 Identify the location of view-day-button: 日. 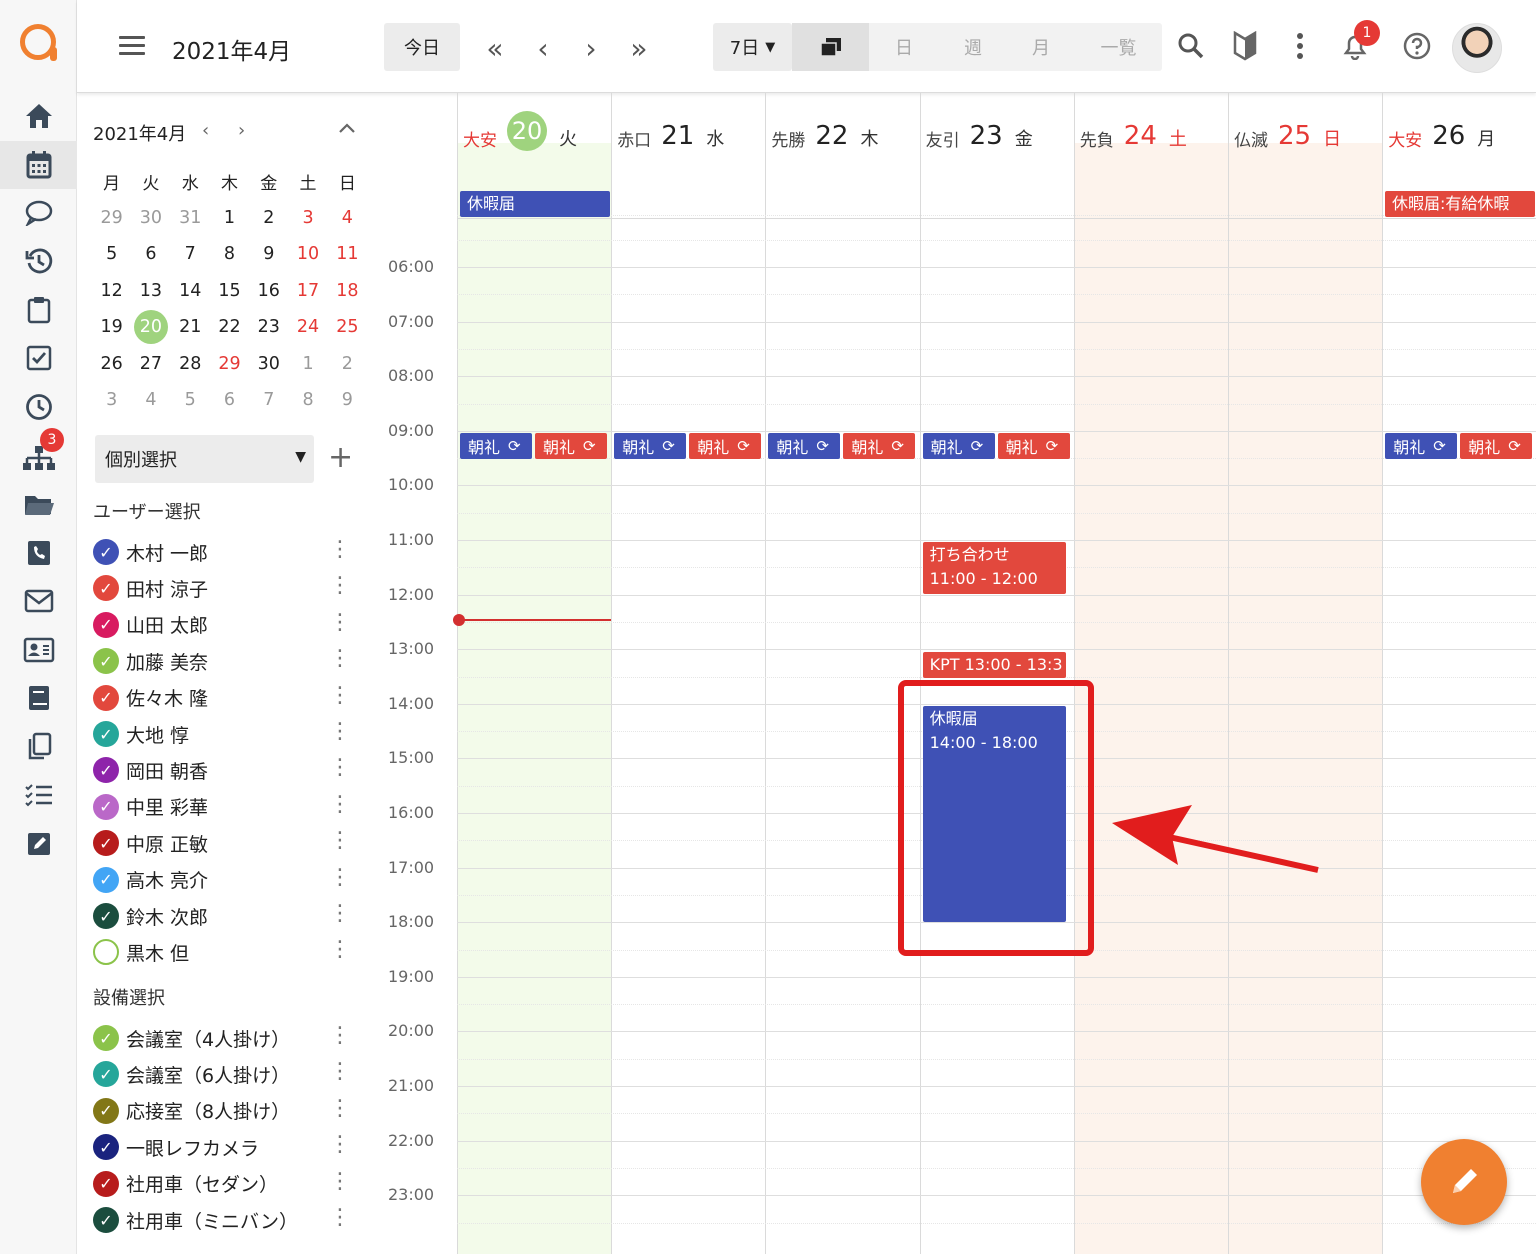
(904, 47).